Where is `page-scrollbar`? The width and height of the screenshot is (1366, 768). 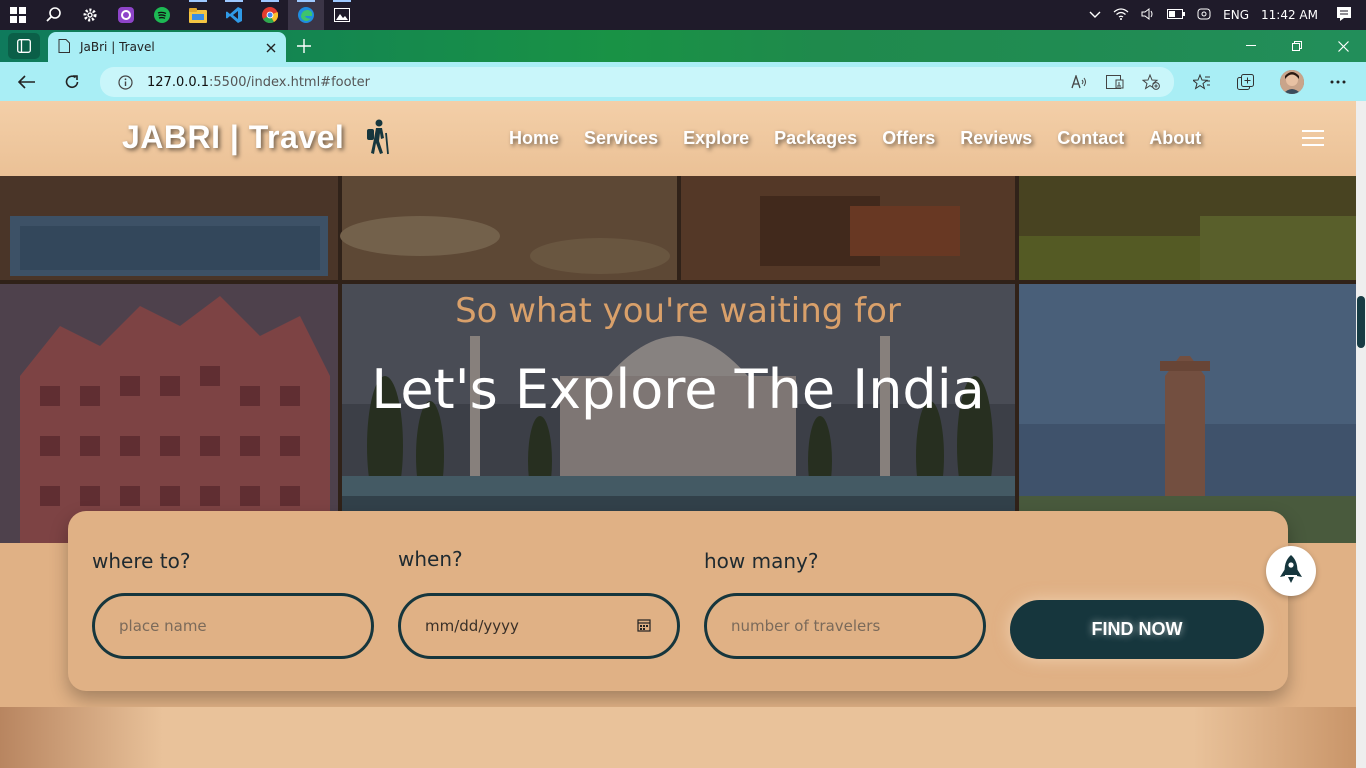
page-scrollbar is located at coordinates (1361, 434).